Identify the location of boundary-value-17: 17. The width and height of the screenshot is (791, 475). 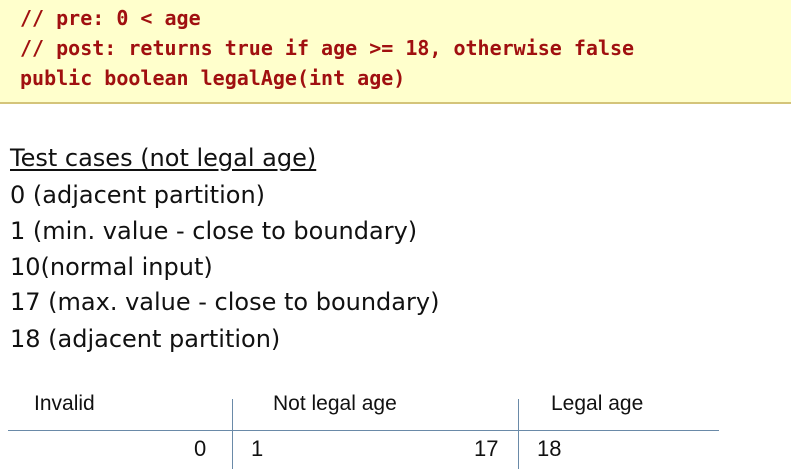
(486, 448).